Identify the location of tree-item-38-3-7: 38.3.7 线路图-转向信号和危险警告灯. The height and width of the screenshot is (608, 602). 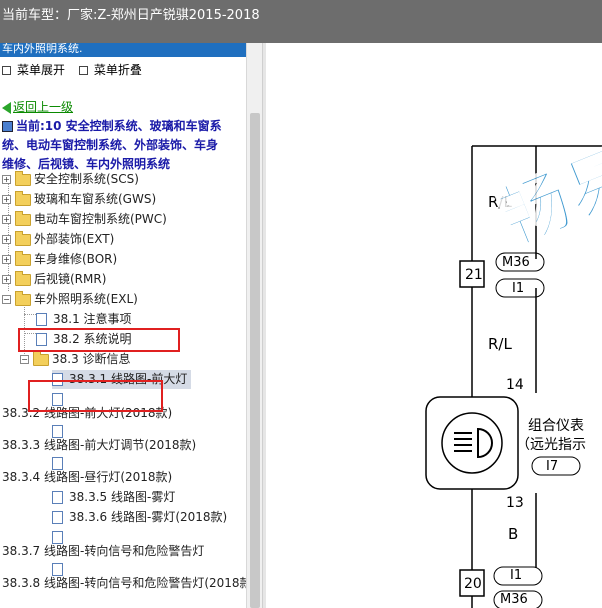
(103, 551).